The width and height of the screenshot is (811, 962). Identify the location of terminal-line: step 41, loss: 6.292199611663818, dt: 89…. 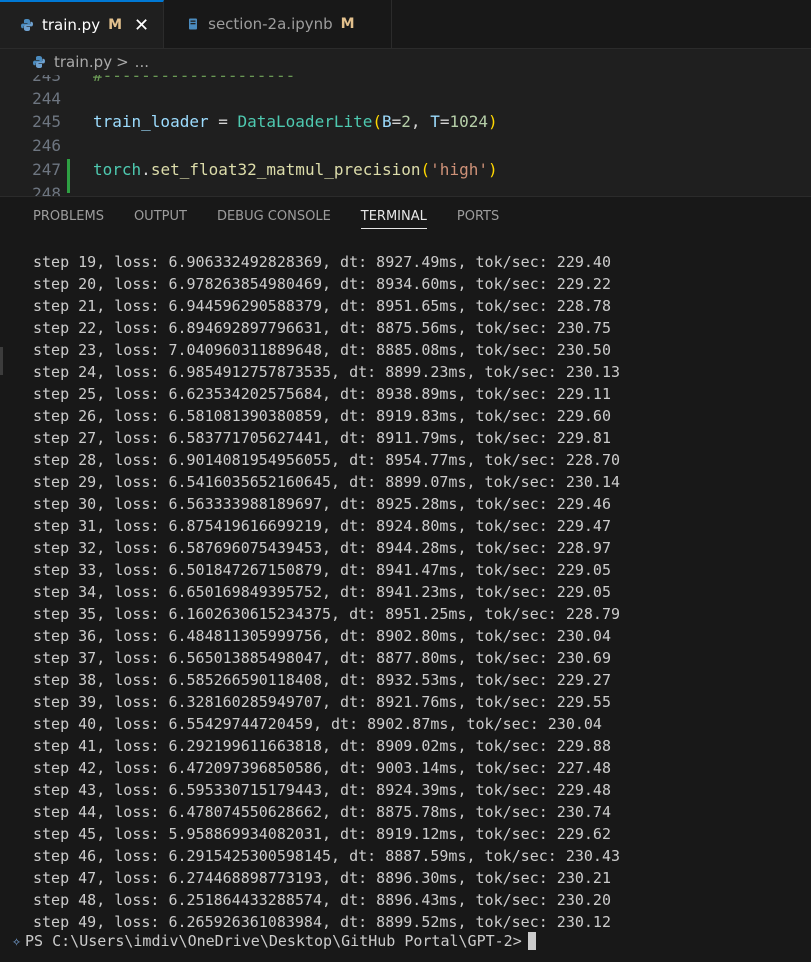
(322, 746).